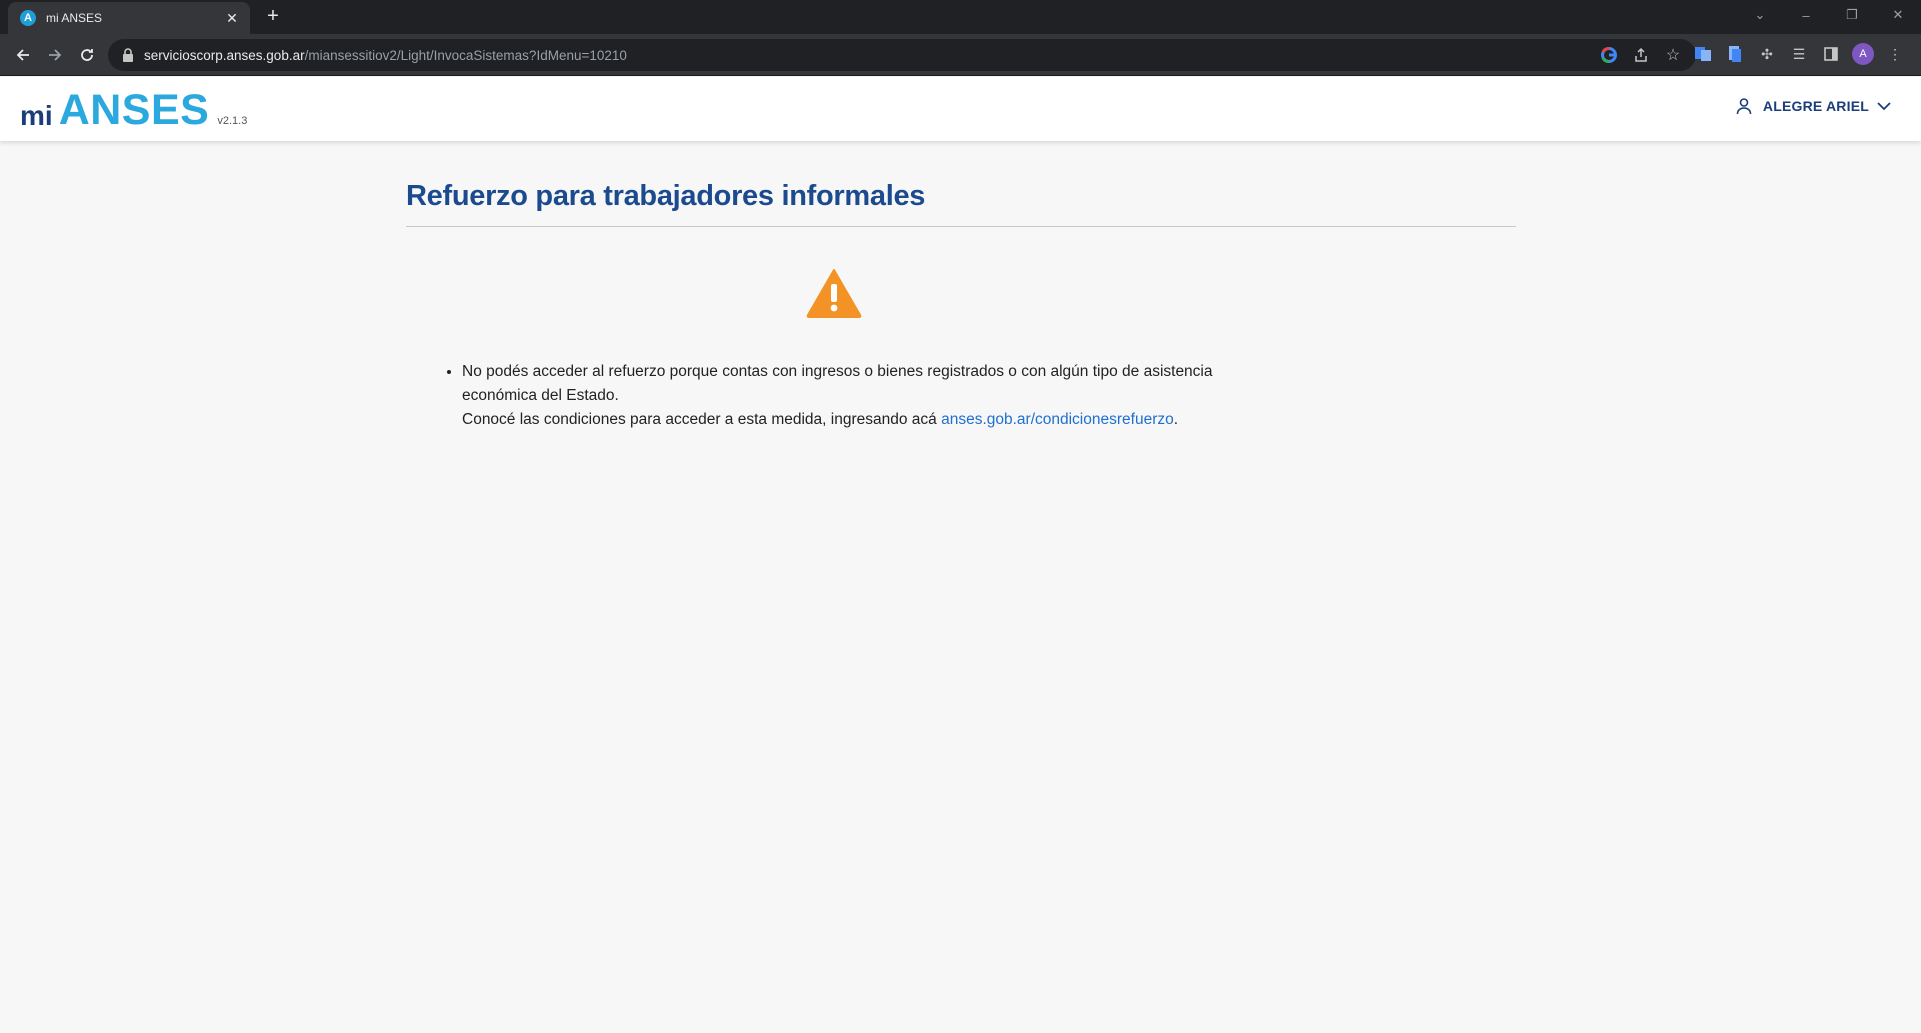 This screenshot has width=1921, height=1033. I want to click on extensions-area: ✣ ☰ A ⋮, so click(1799, 54).